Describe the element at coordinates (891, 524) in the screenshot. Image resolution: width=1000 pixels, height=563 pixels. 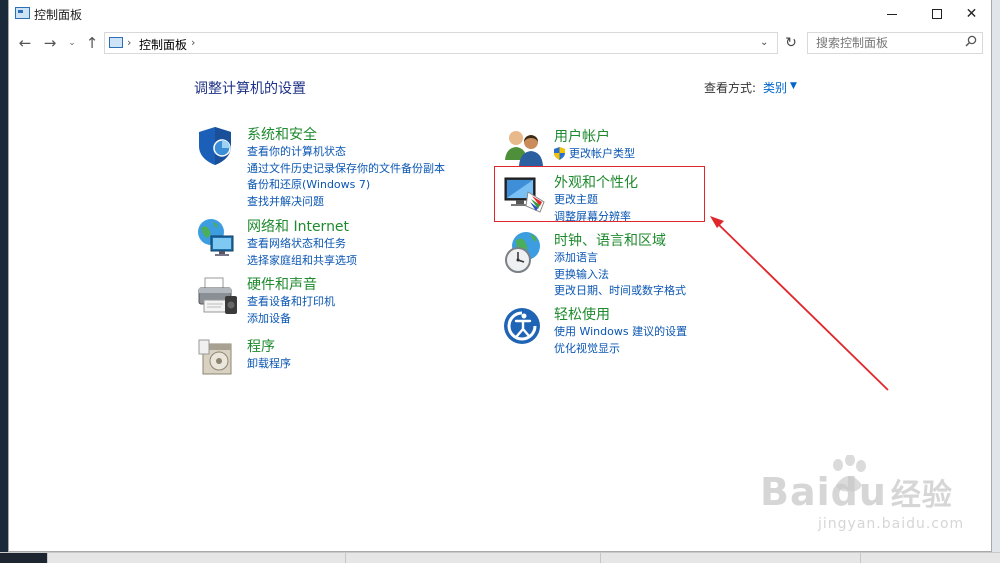
I see `watermark-url: jingyan.baidu.com` at that location.